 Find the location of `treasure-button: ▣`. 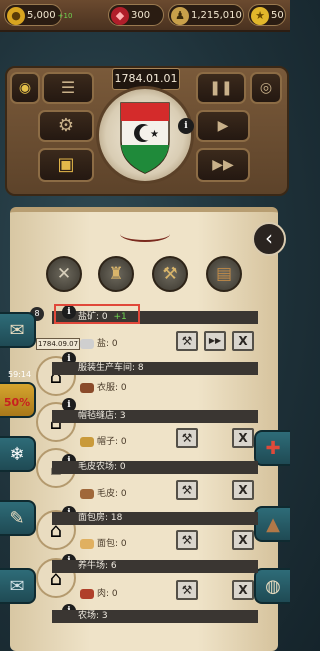

treasure-button: ▣ is located at coordinates (66, 165).